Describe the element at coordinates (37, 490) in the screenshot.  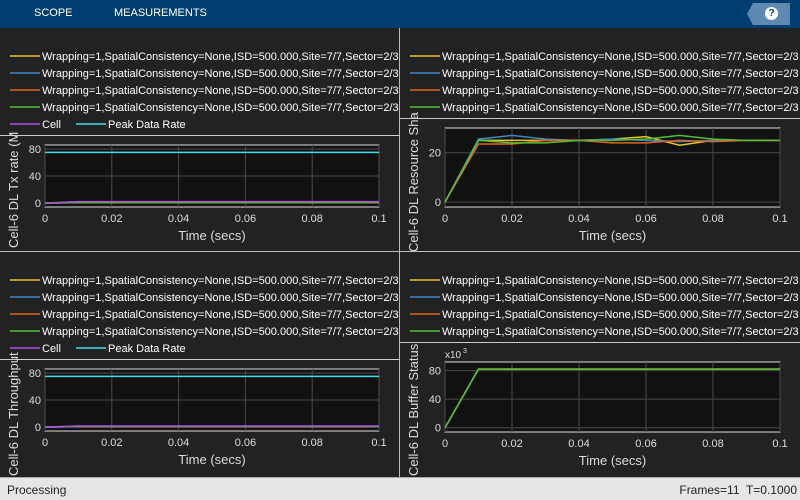
I see `status-text: Processing` at that location.